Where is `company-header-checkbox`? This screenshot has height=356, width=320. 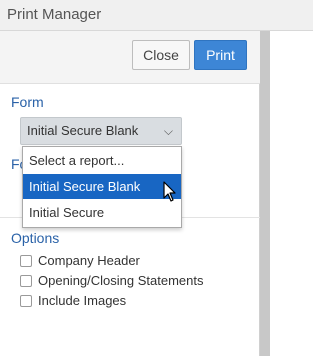
company-header-checkbox is located at coordinates (26, 261).